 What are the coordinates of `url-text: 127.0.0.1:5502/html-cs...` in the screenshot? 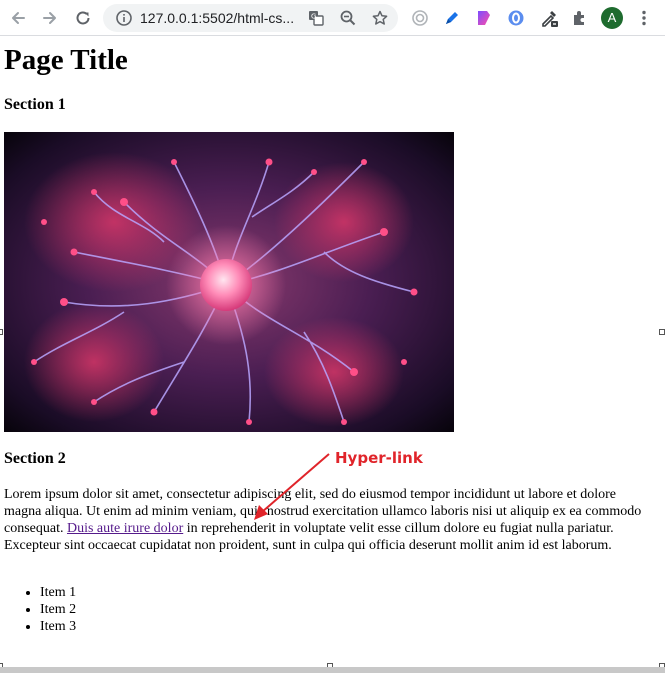 It's located at (219, 18).